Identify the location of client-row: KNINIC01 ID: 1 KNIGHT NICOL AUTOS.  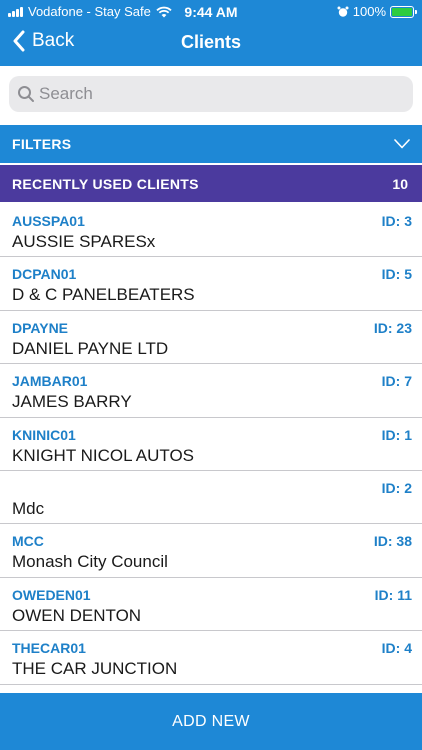
(211, 444).